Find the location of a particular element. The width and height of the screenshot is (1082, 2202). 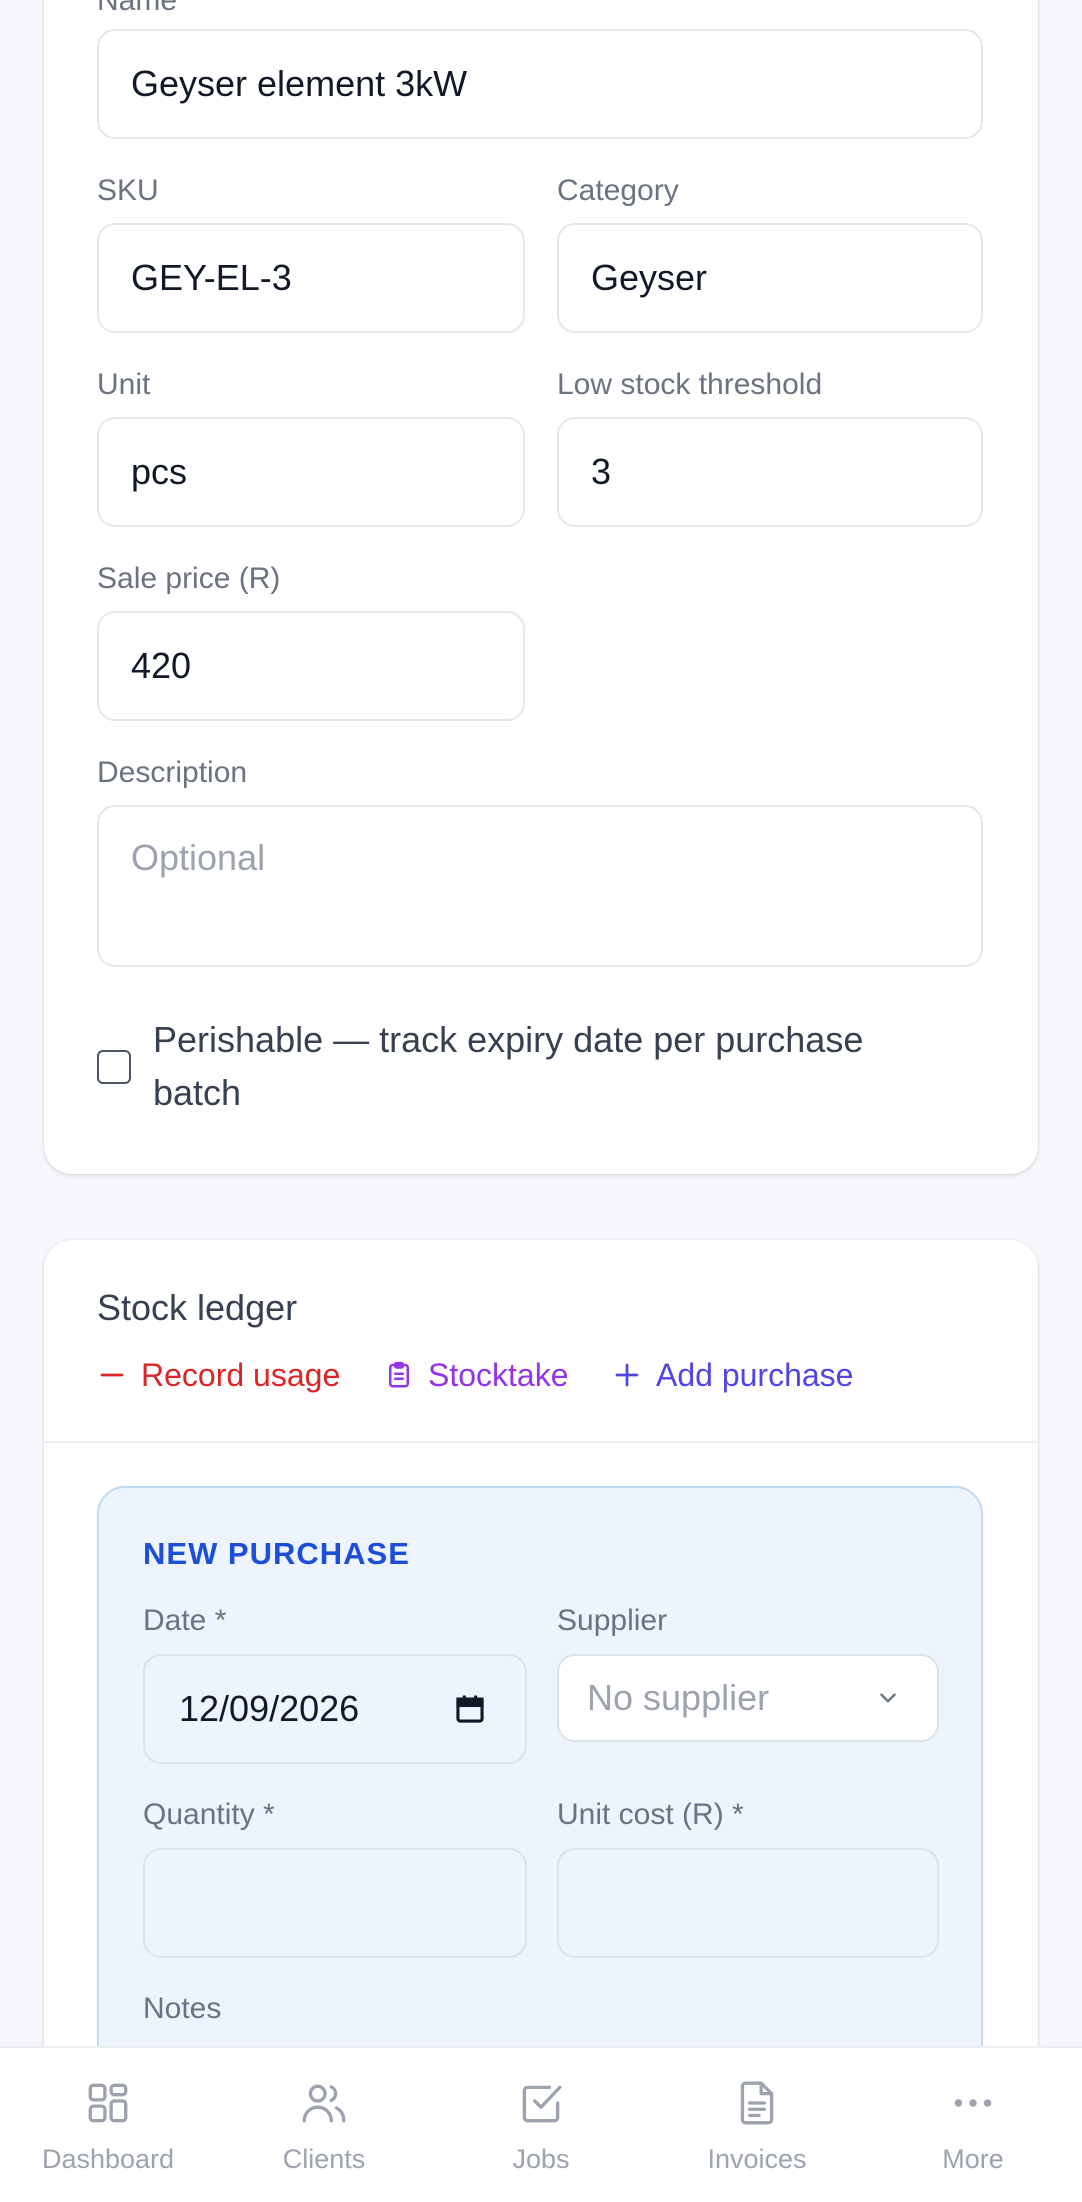

nav-clients: Clients is located at coordinates (324, 2125).